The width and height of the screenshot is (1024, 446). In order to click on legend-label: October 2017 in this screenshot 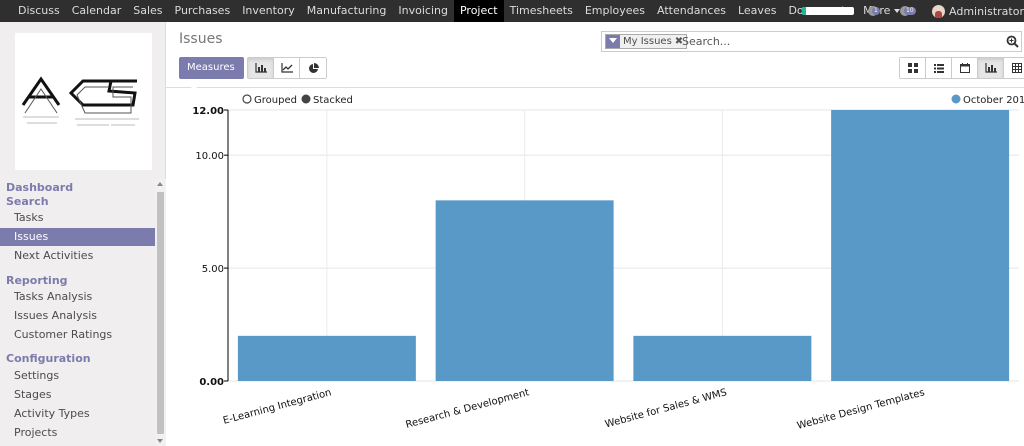, I will do `click(993, 100)`.